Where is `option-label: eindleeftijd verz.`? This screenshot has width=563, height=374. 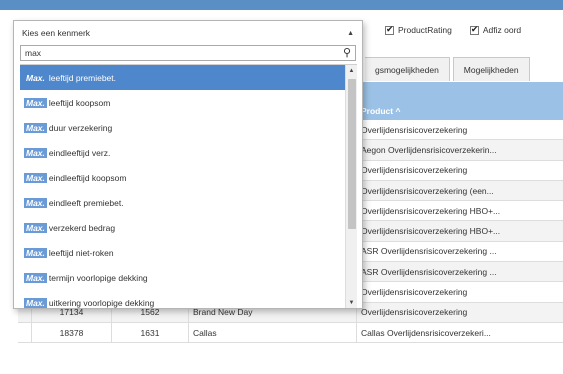 option-label: eindleeftijd verz. is located at coordinates (79, 152).